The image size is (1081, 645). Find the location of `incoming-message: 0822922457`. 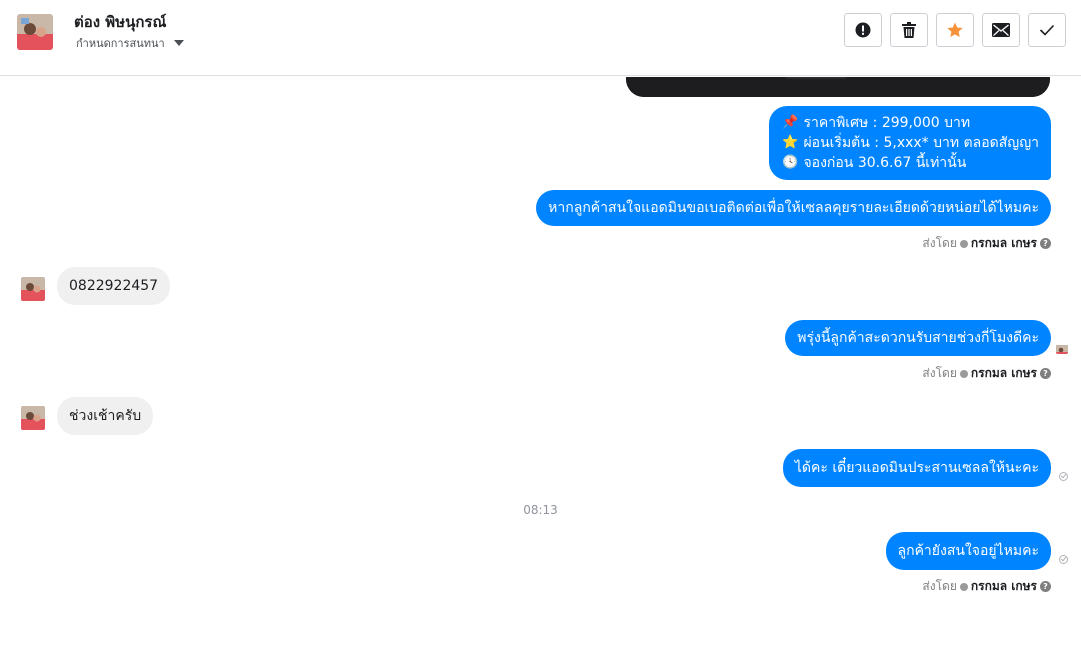

incoming-message: 0822922457 is located at coordinates (114, 286).